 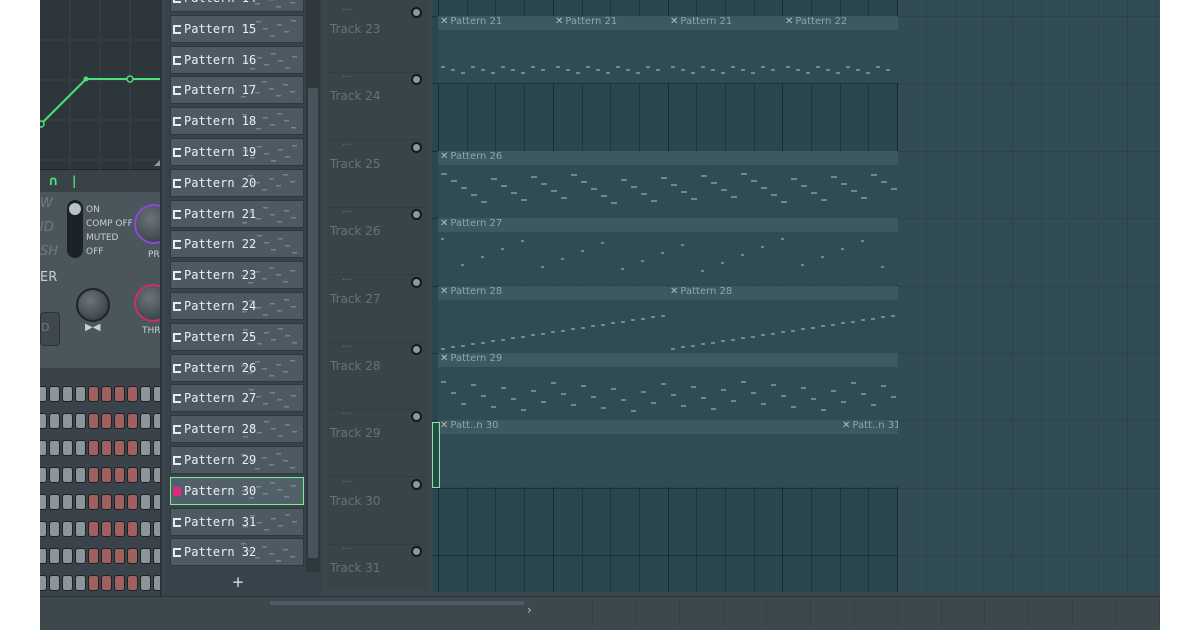 I want to click on track-header: ... Track 30, so click(x=378, y=508).